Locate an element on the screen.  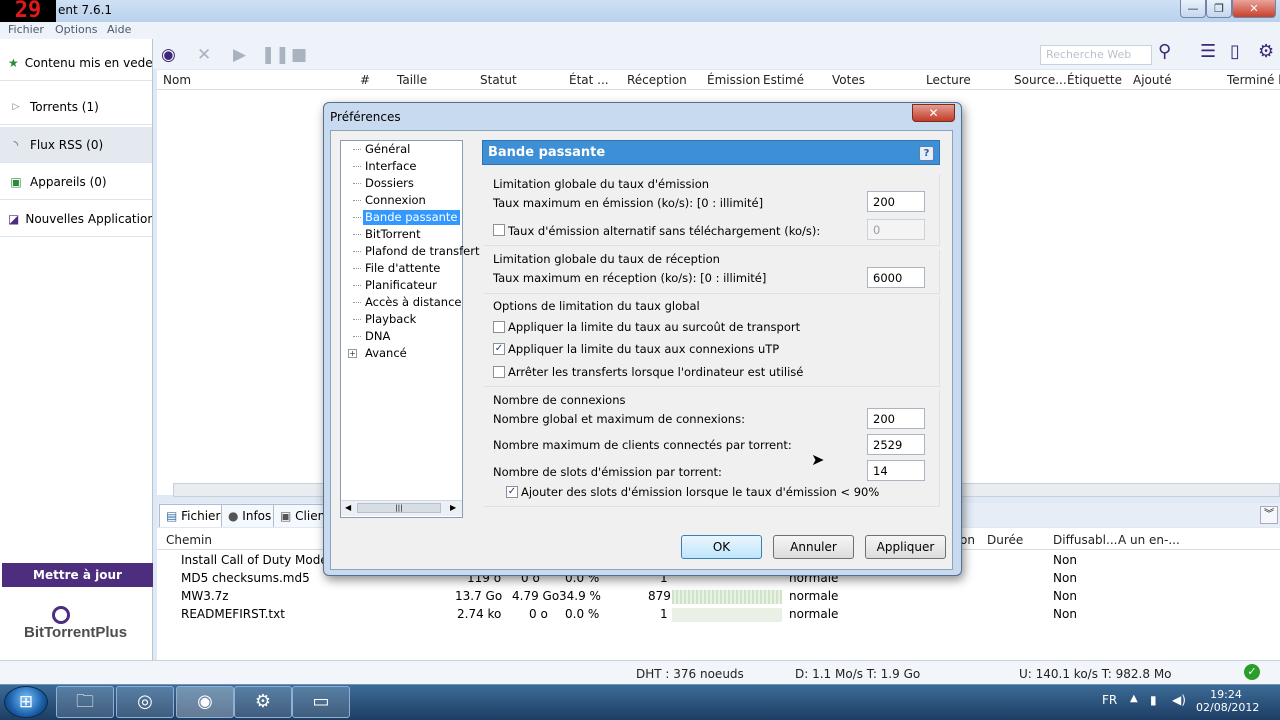
col-number: # is located at coordinates (365, 80).